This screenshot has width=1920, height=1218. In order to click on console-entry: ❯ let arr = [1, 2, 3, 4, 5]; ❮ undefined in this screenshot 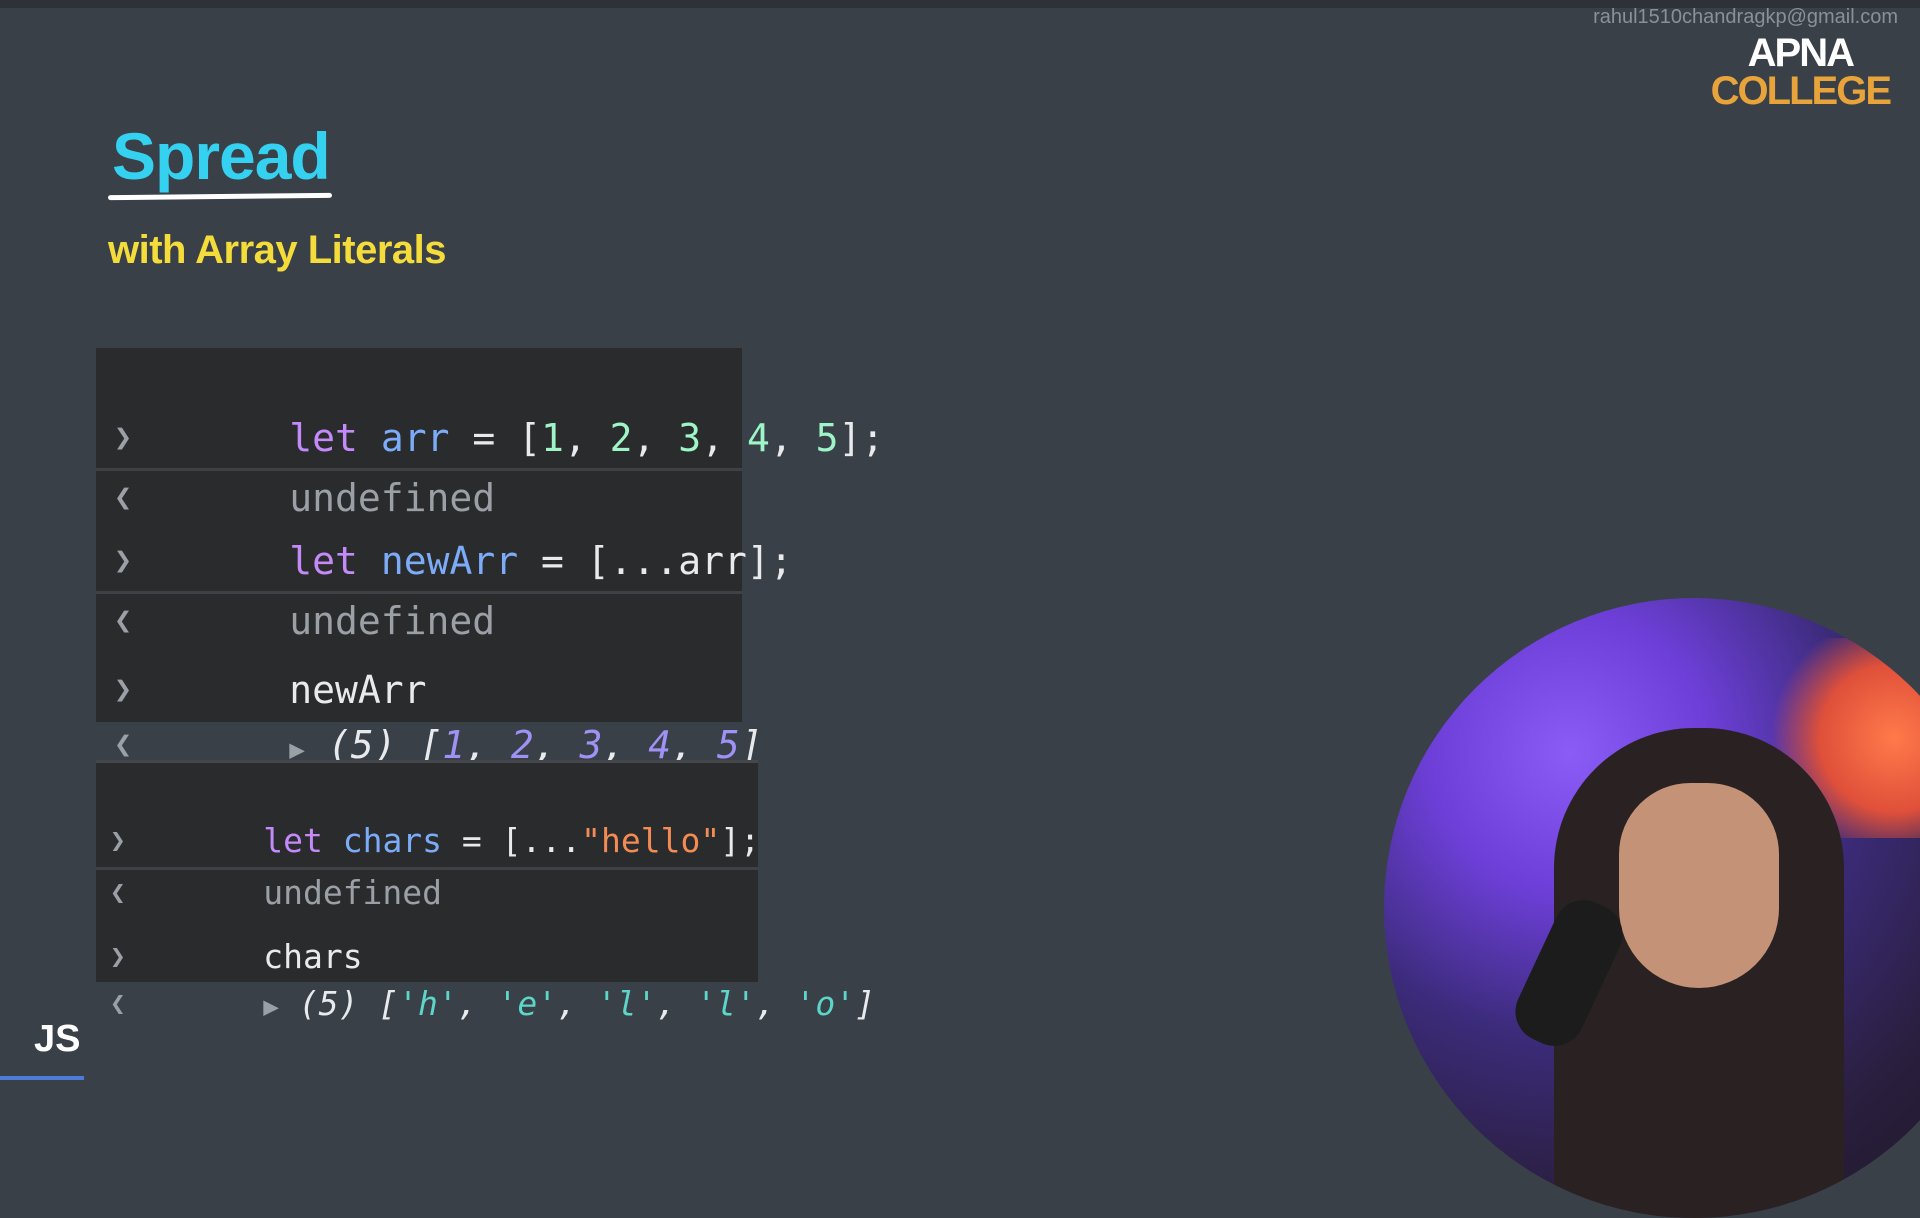, I will do `click(490, 434)`.